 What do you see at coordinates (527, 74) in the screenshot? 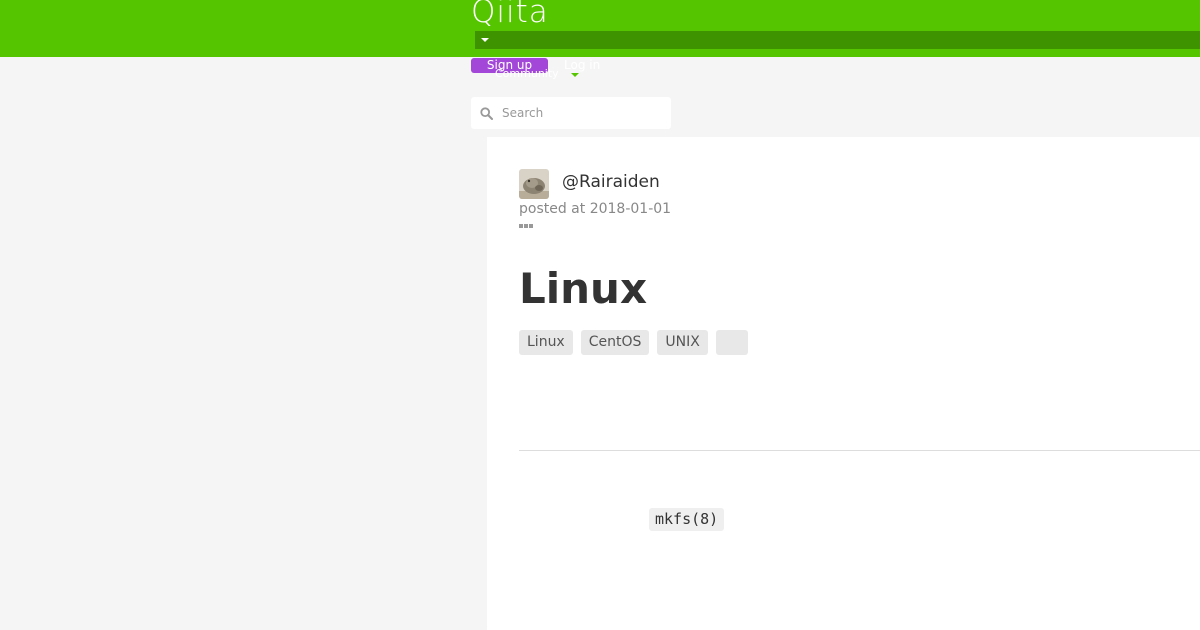
I see `community-menu-label: Community` at bounding box center [527, 74].